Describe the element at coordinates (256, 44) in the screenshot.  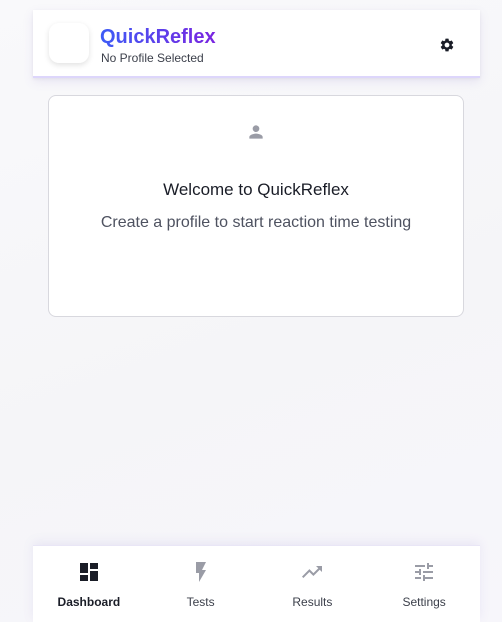
I see `app-header: QuickReflex No Profile Selected` at that location.